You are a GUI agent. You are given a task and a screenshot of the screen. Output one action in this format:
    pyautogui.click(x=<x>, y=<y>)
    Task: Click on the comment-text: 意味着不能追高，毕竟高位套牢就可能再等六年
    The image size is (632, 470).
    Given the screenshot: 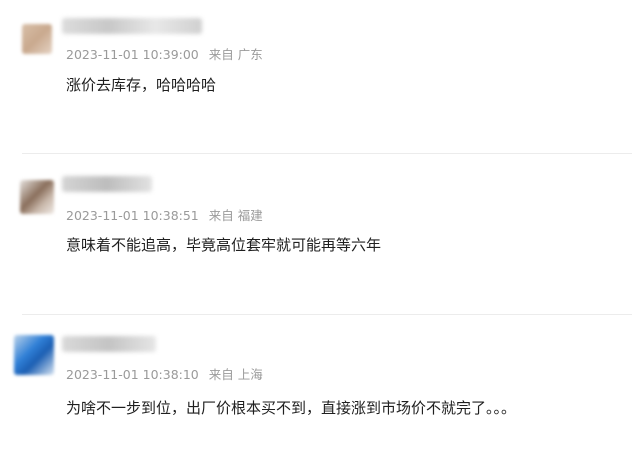 What is the action you would take?
    pyautogui.click(x=224, y=245)
    